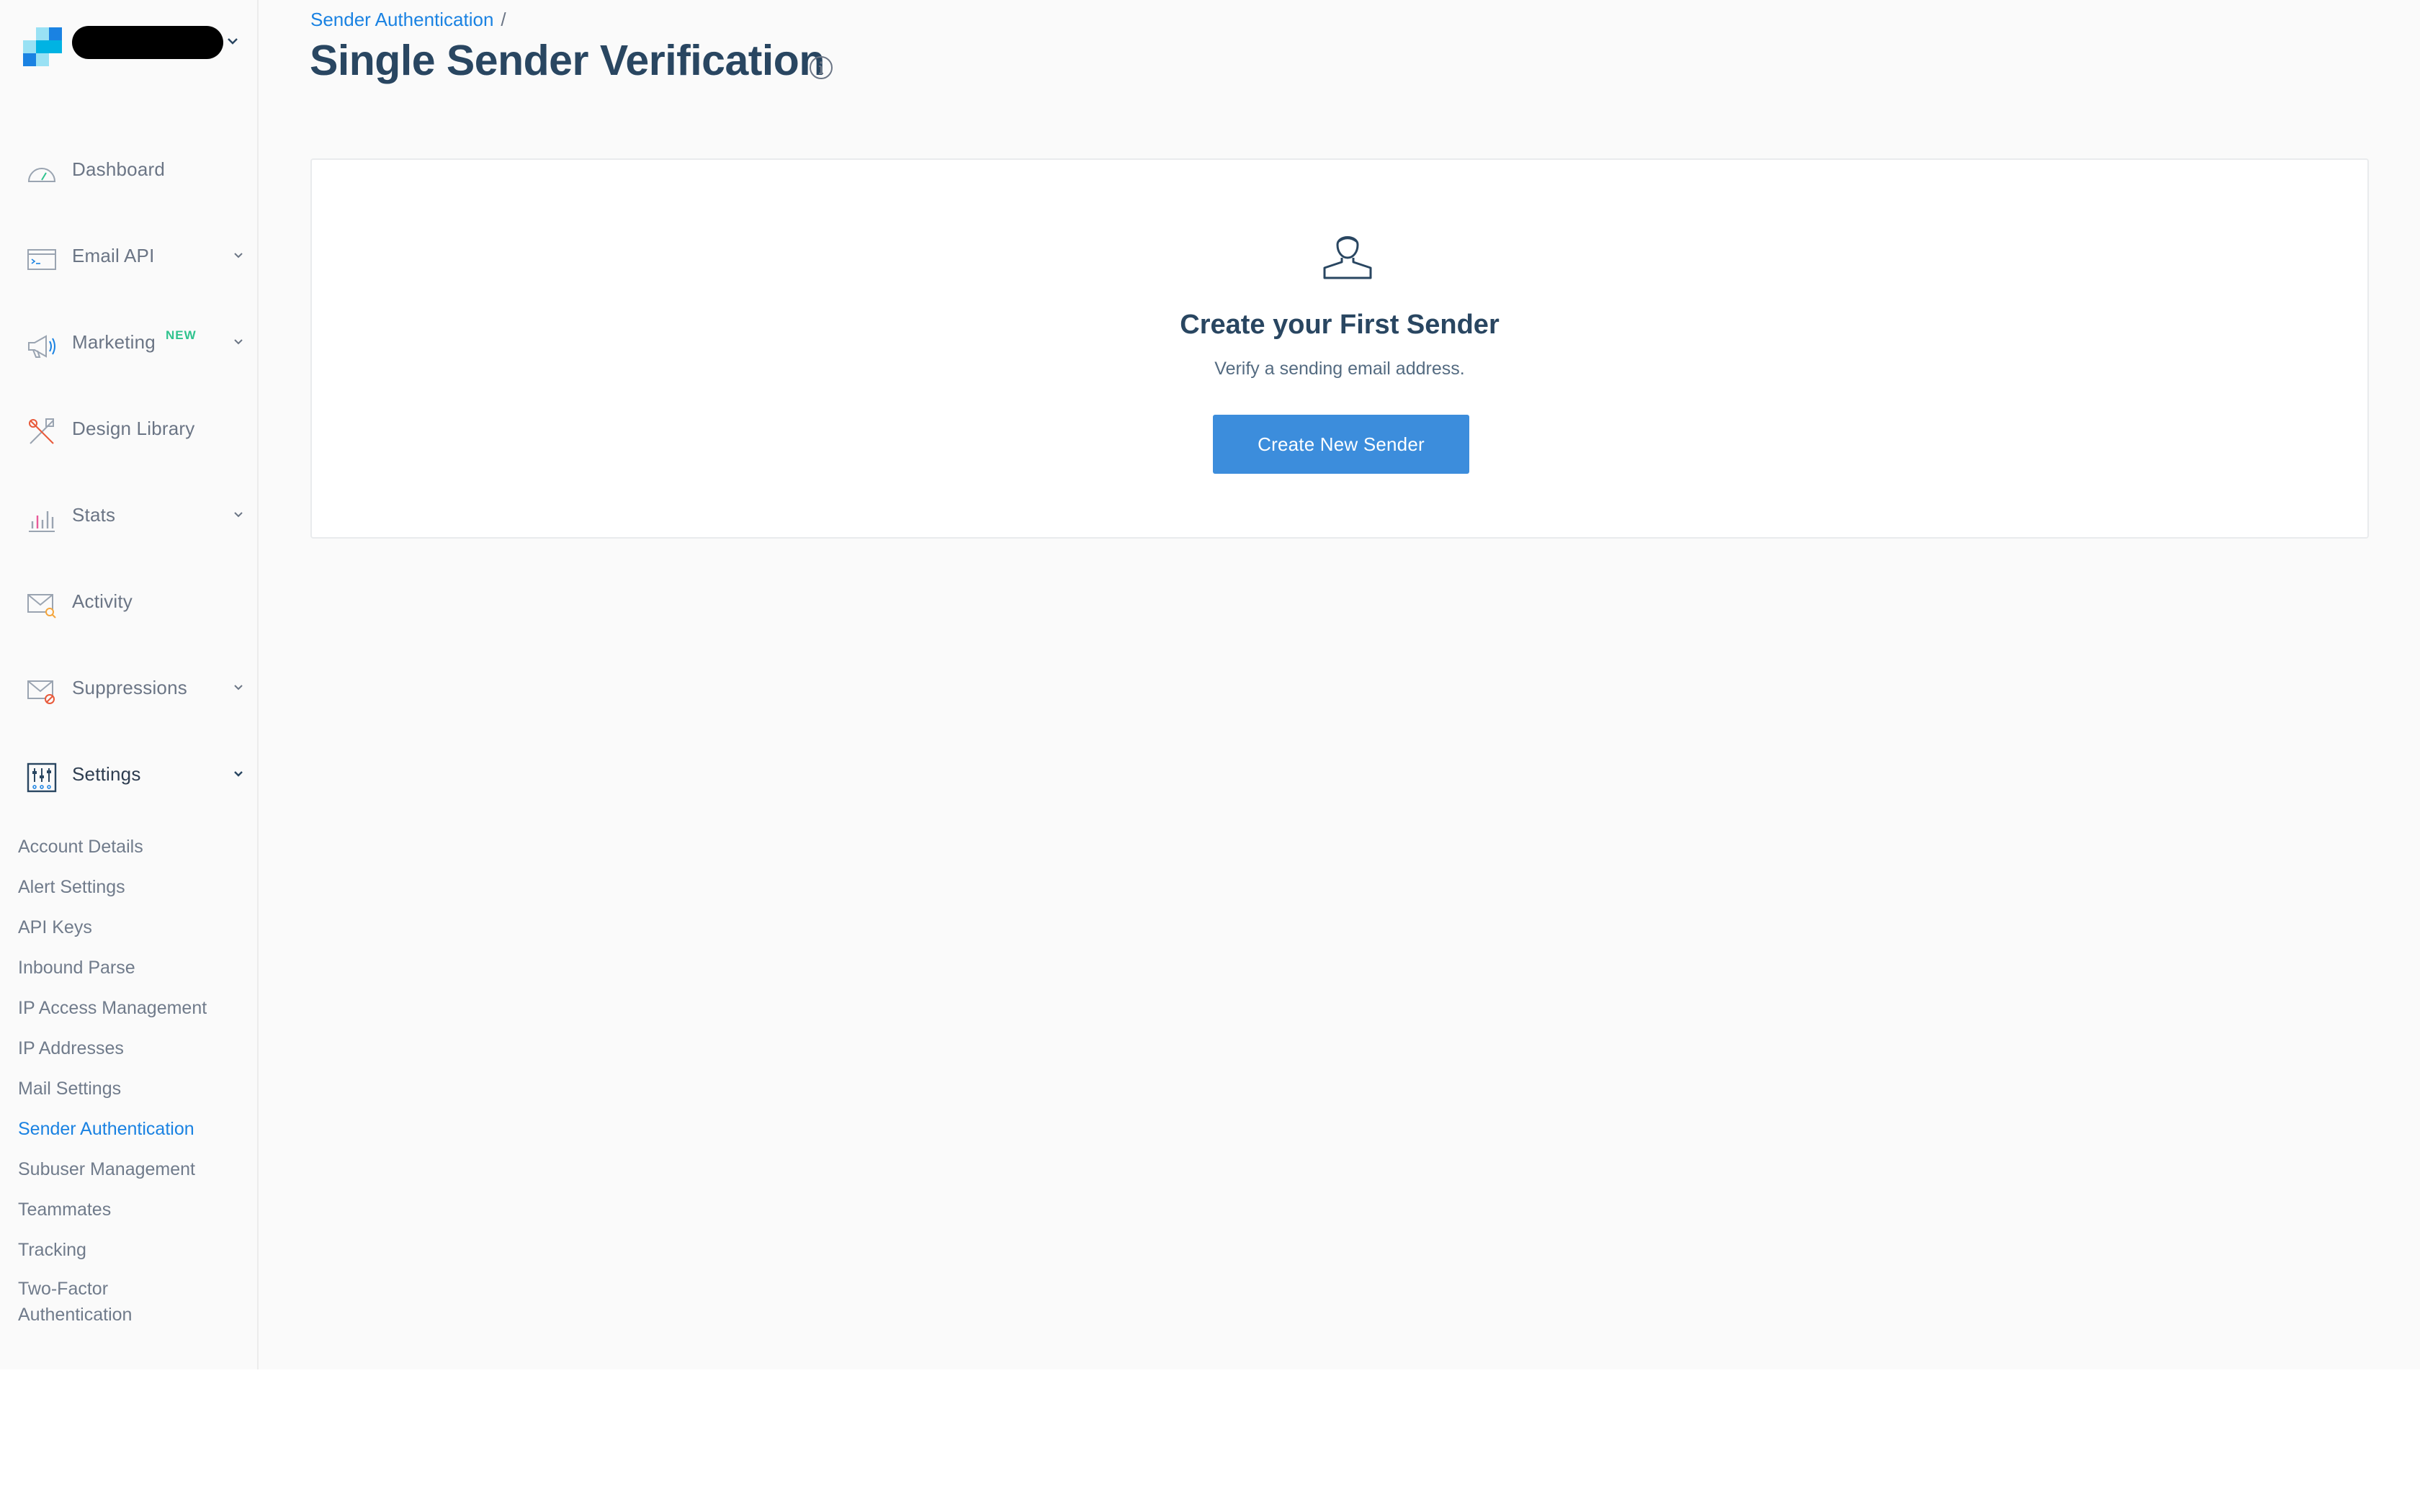  What do you see at coordinates (129, 1209) in the screenshot?
I see `subnav-item-teammates: Teammates` at bounding box center [129, 1209].